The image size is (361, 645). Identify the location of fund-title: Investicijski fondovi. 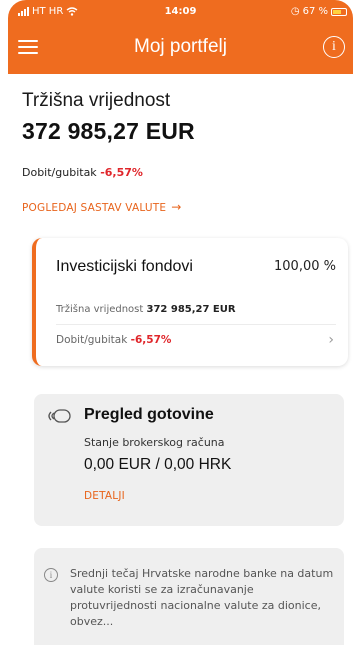
(124, 266).